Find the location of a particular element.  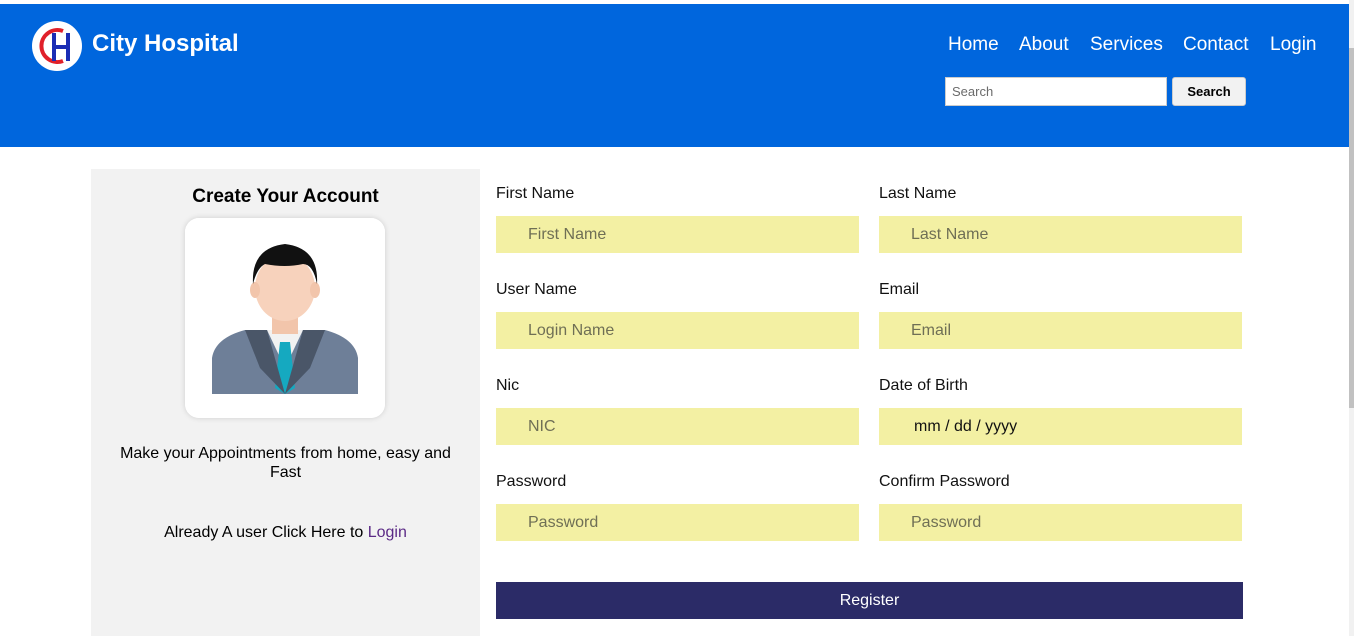

first-name-input is located at coordinates (677, 234).